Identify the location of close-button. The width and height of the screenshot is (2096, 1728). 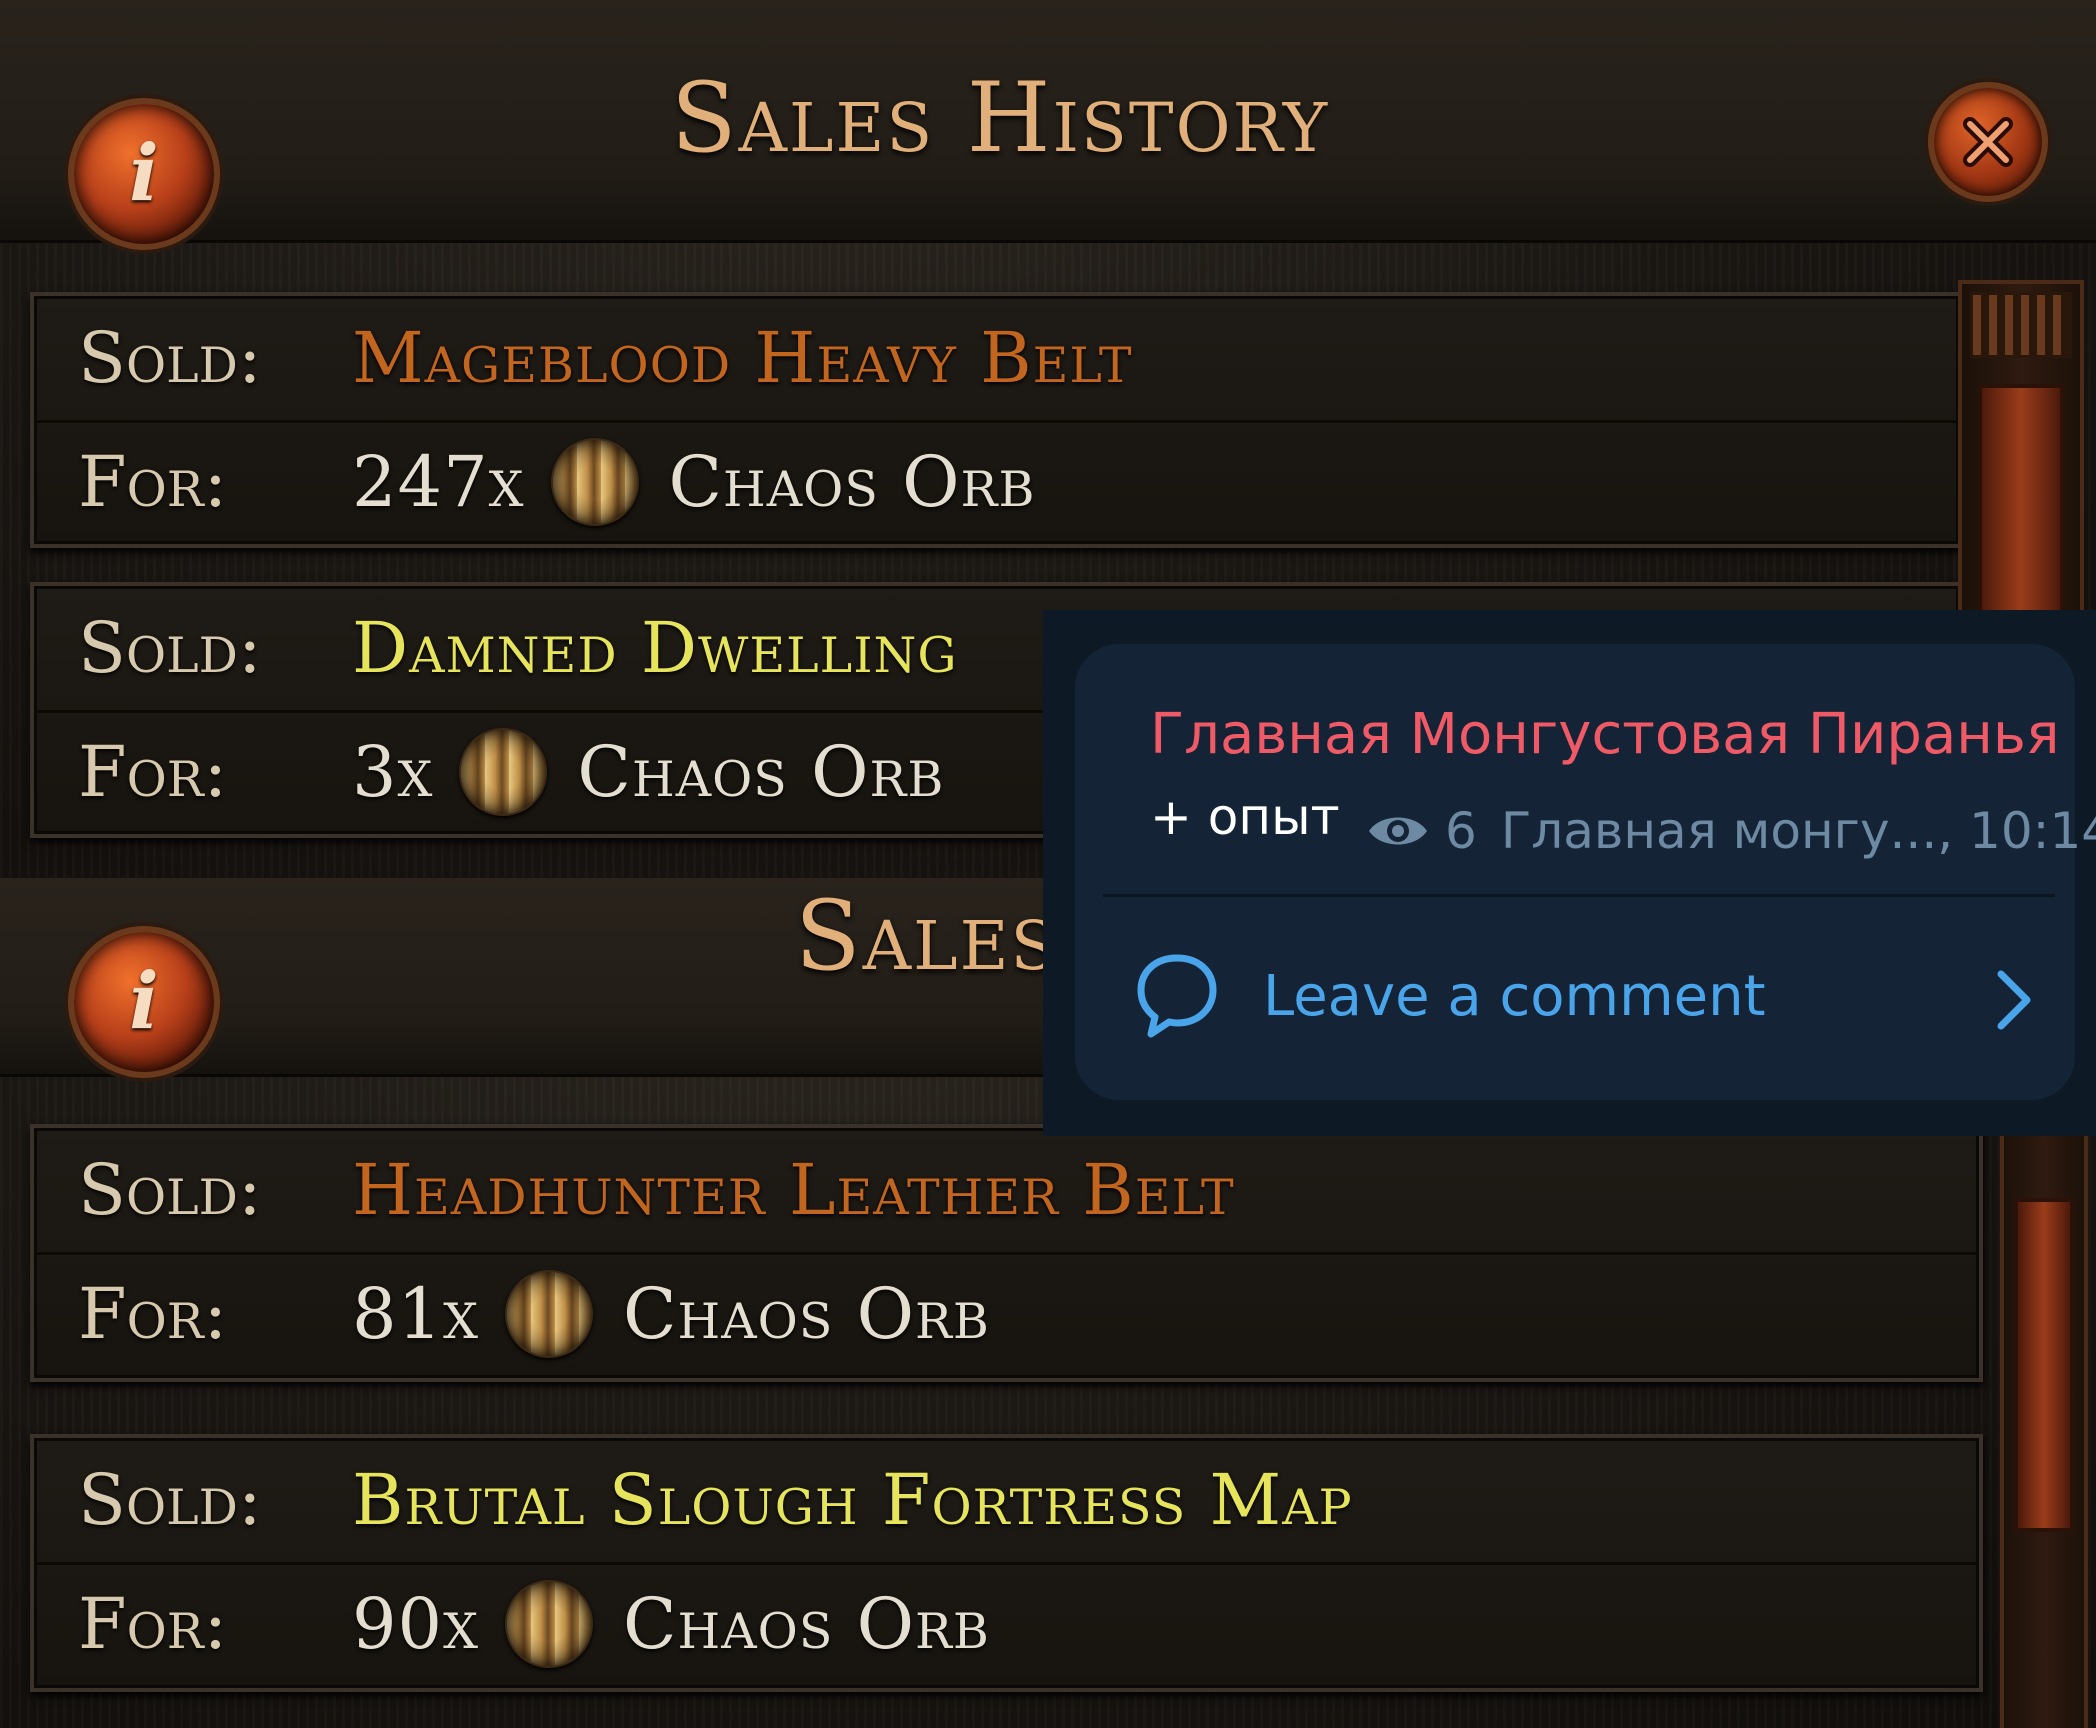
(1988, 142).